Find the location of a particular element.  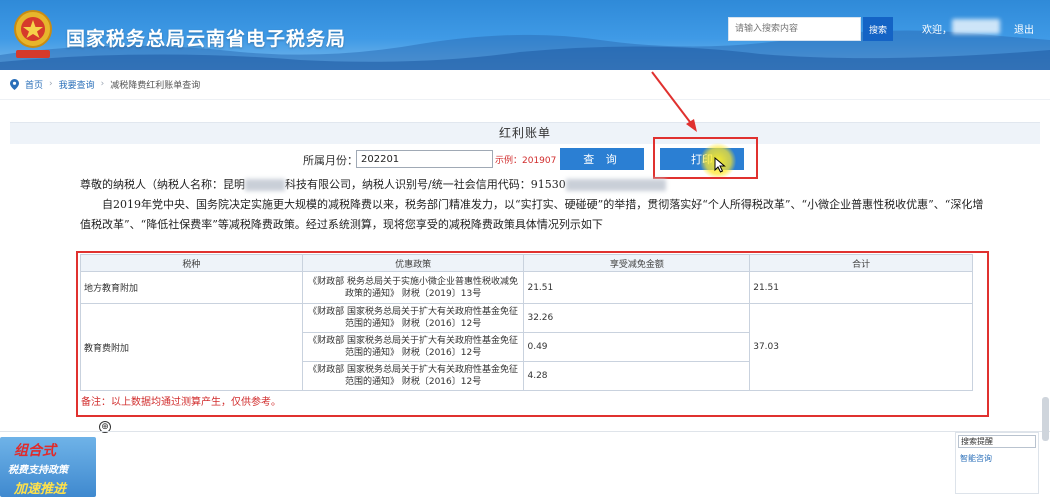

logout-link: 退出 is located at coordinates (1024, 28).